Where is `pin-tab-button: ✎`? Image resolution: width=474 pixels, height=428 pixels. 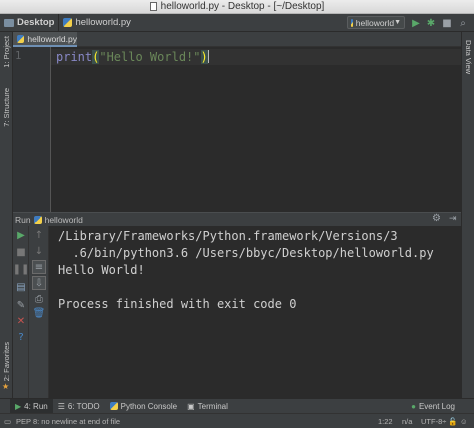
pin-tab-button: ✎ is located at coordinates (21, 305).